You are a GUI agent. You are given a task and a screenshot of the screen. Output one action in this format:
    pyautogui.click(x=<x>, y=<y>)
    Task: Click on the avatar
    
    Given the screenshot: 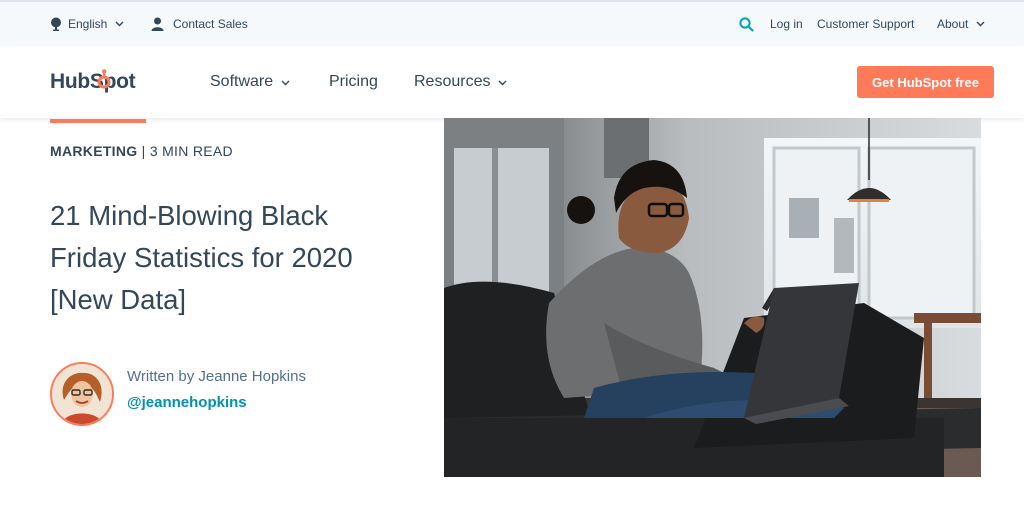 What is the action you would take?
    pyautogui.click(x=82, y=394)
    